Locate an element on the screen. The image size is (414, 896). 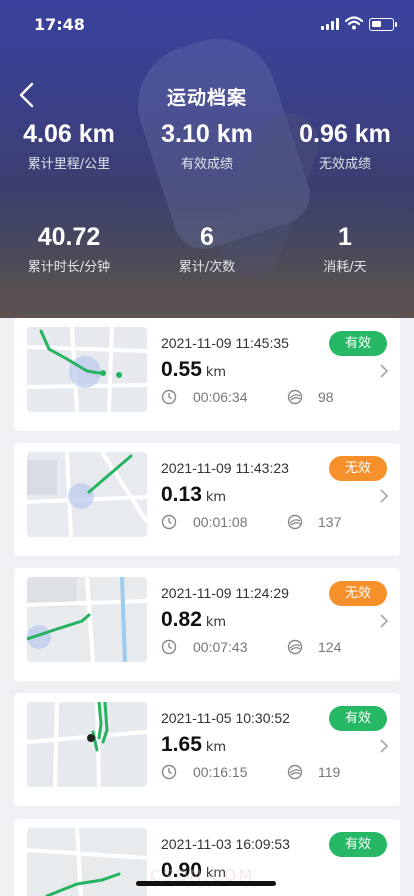
record-count: 98 is located at coordinates (326, 397).